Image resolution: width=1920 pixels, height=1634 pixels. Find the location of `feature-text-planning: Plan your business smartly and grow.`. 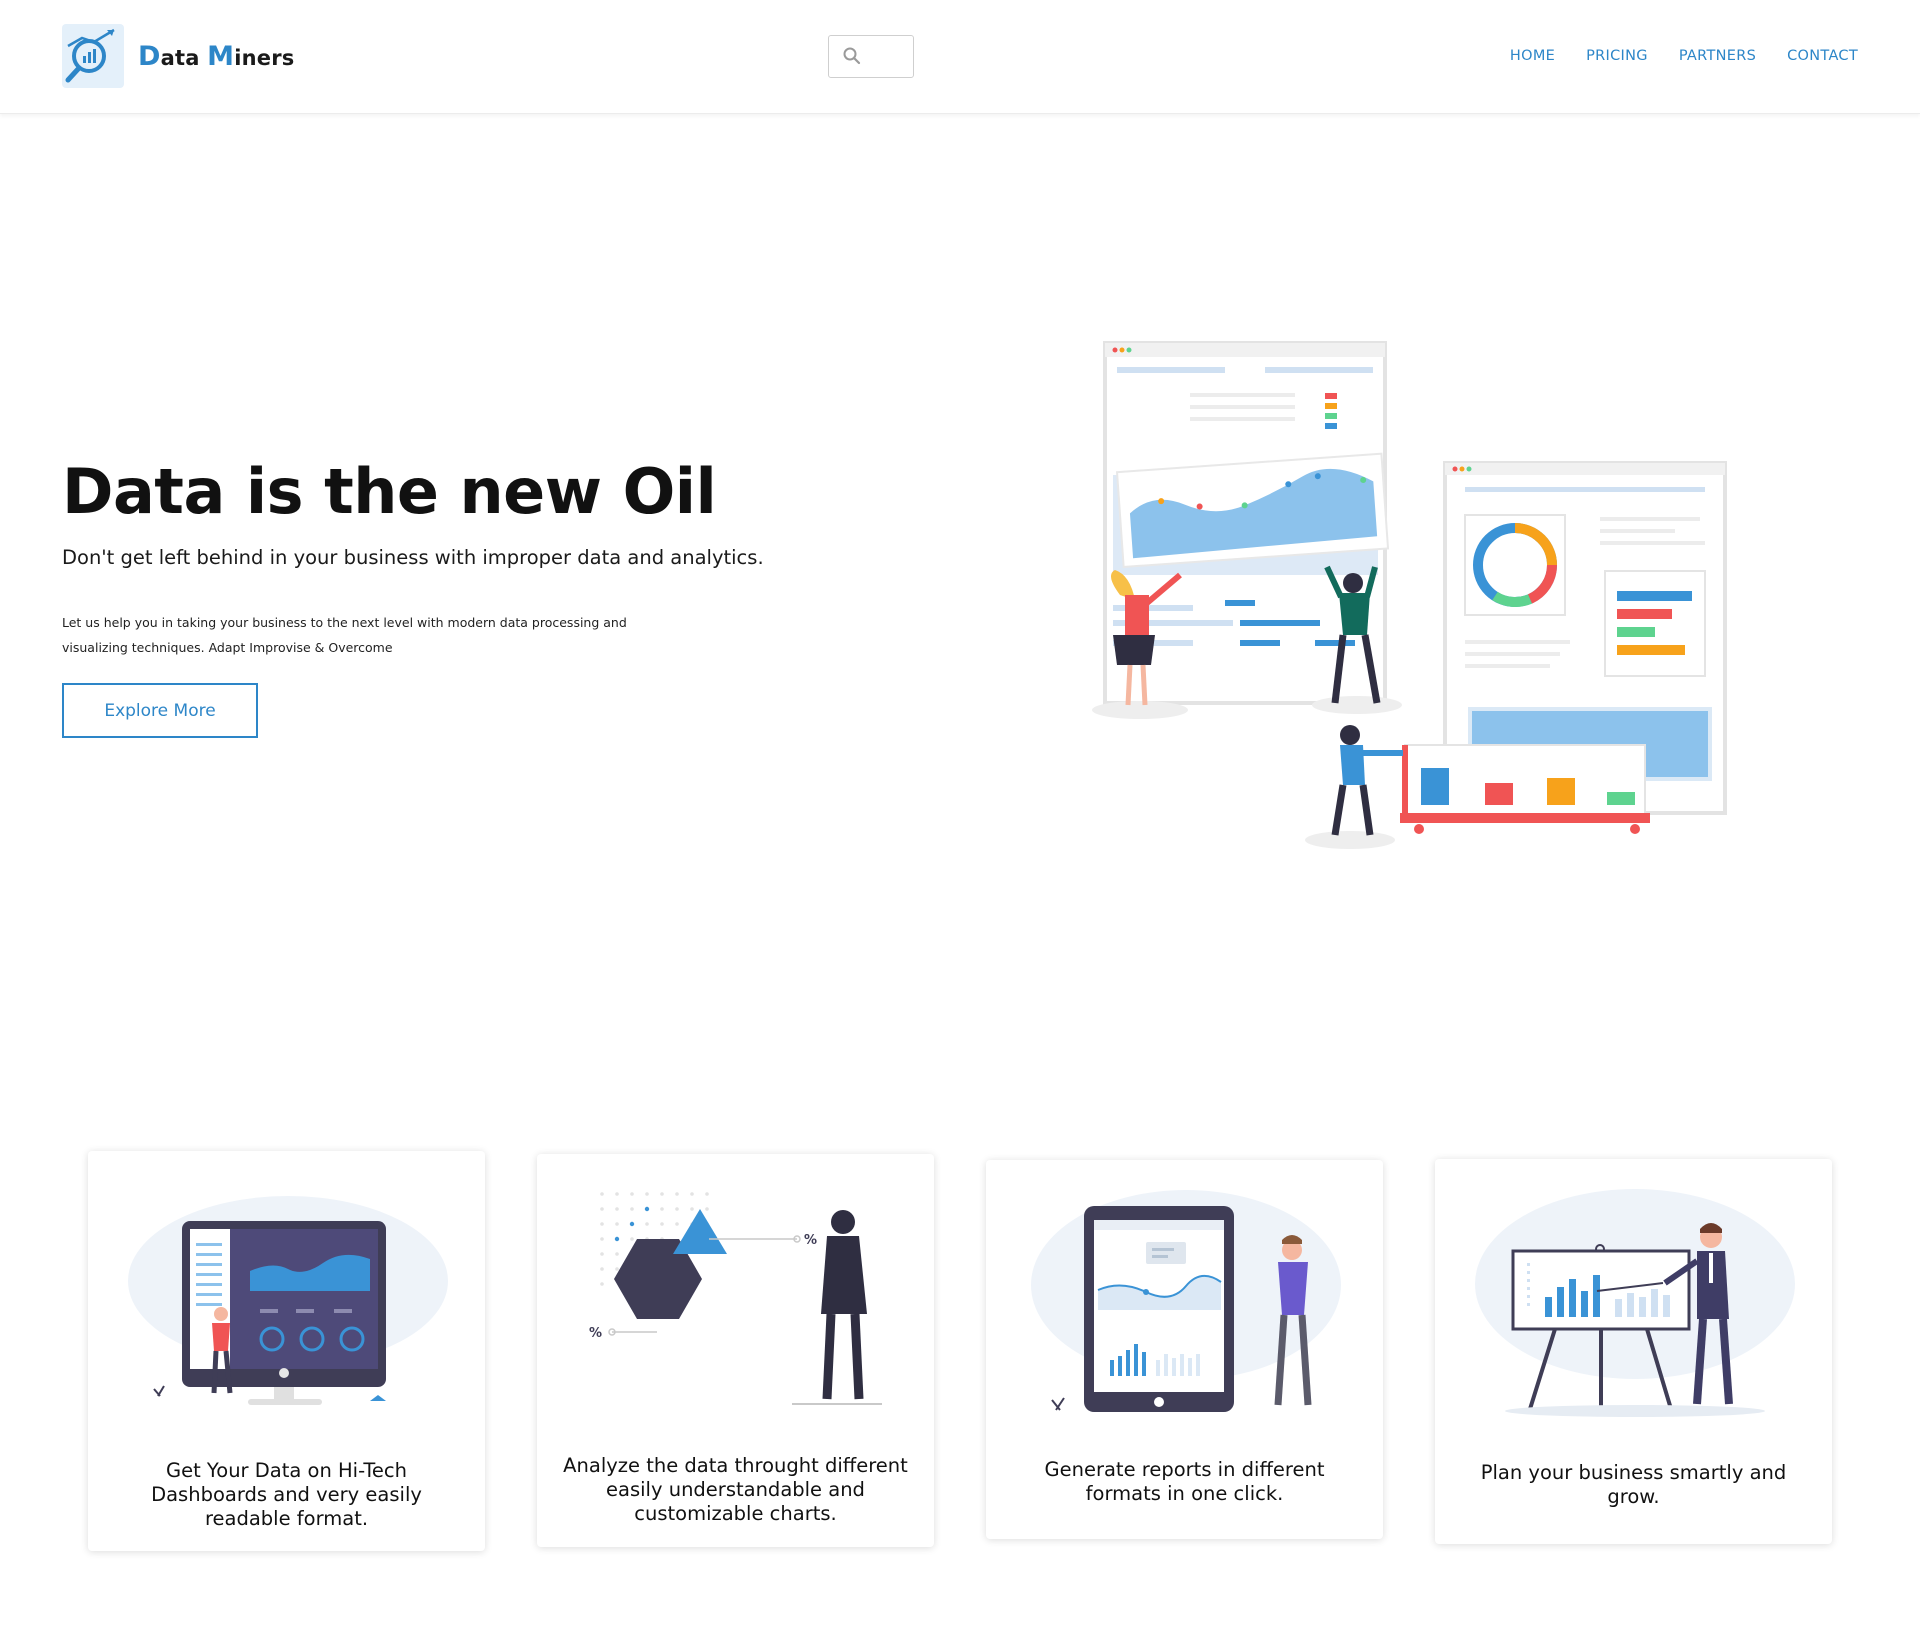

feature-text-planning: Plan your business smartly and grow. is located at coordinates (1633, 1485).